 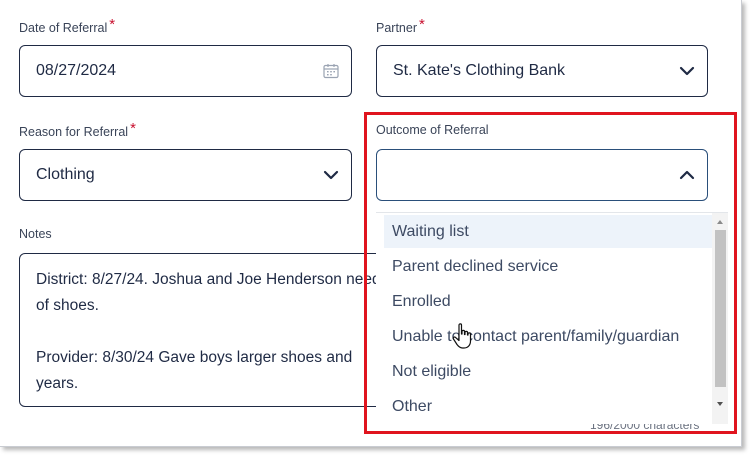 What do you see at coordinates (396, 28) in the screenshot?
I see `partner-label-text: Partner` at bounding box center [396, 28].